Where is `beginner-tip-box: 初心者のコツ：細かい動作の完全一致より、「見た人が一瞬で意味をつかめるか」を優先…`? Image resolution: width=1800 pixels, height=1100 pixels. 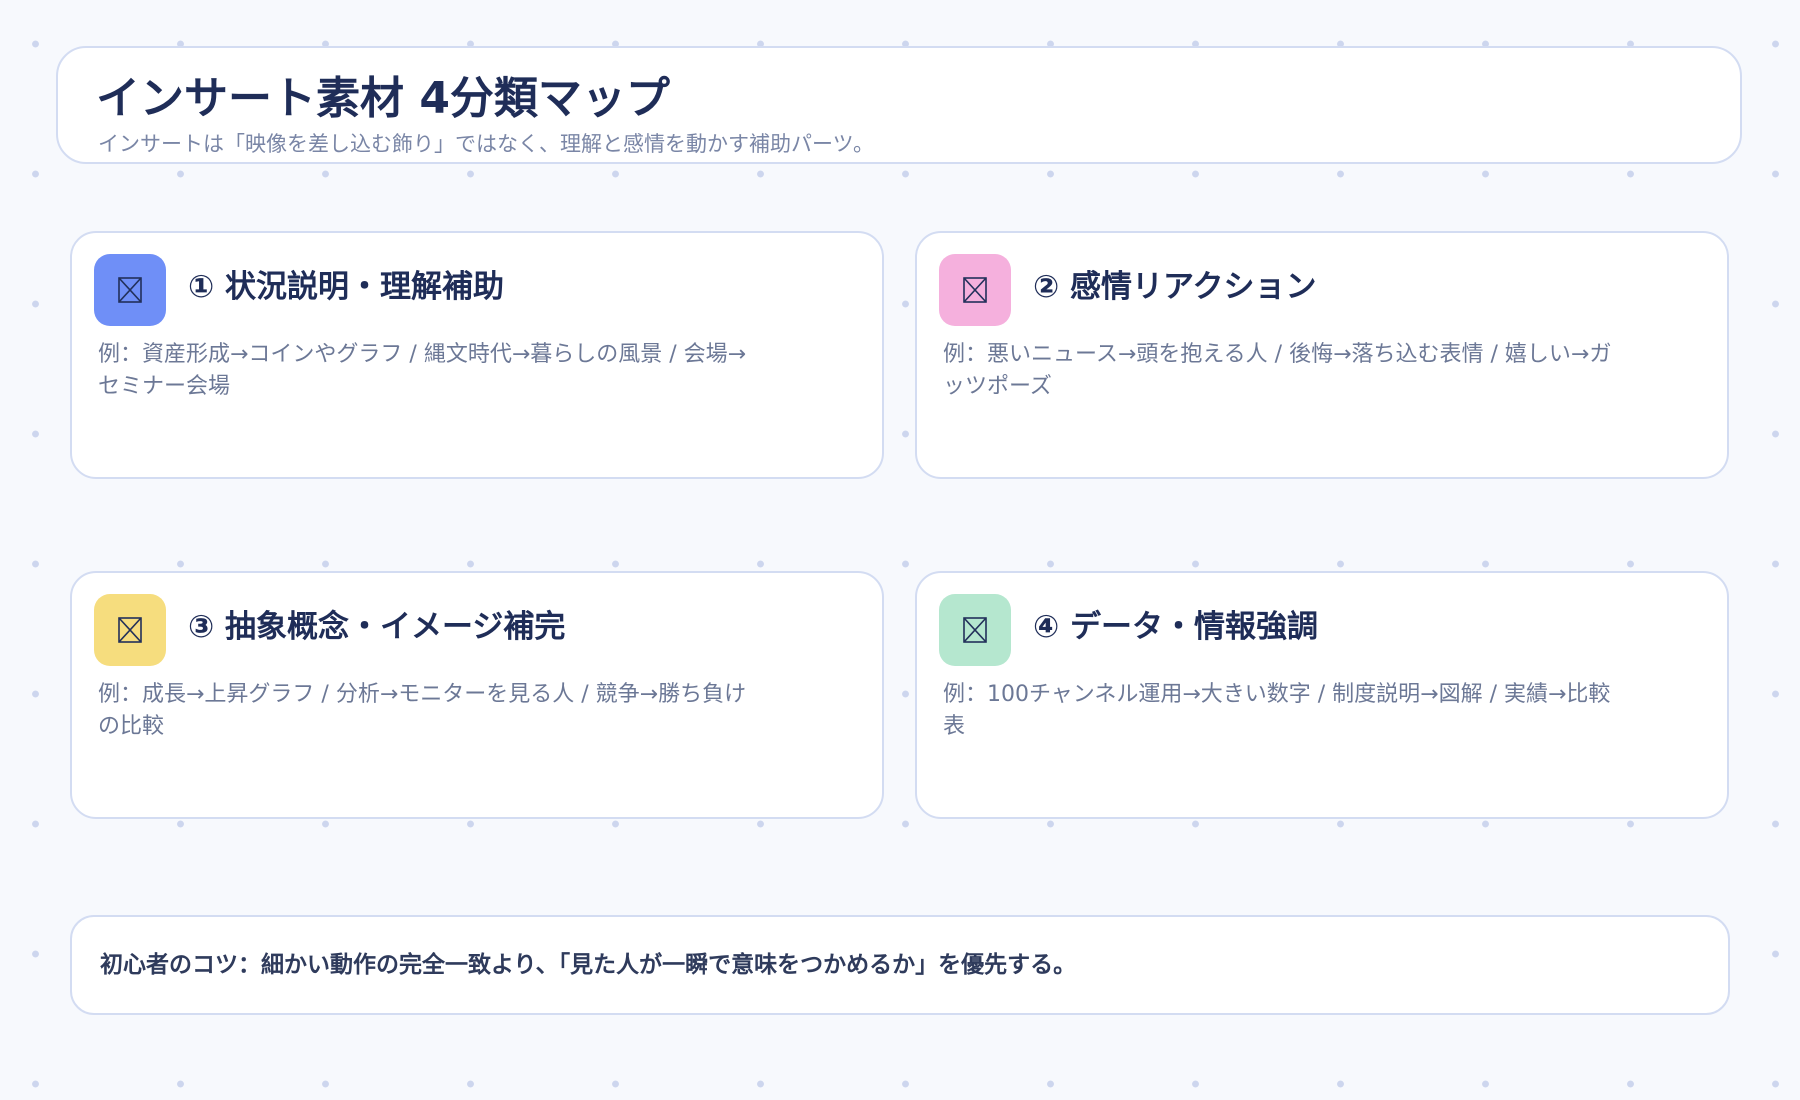 beginner-tip-box: 初心者のコツ：細かい動作の完全一致より、「見た人が一瞬で意味をつかめるか」を優先… is located at coordinates (900, 965).